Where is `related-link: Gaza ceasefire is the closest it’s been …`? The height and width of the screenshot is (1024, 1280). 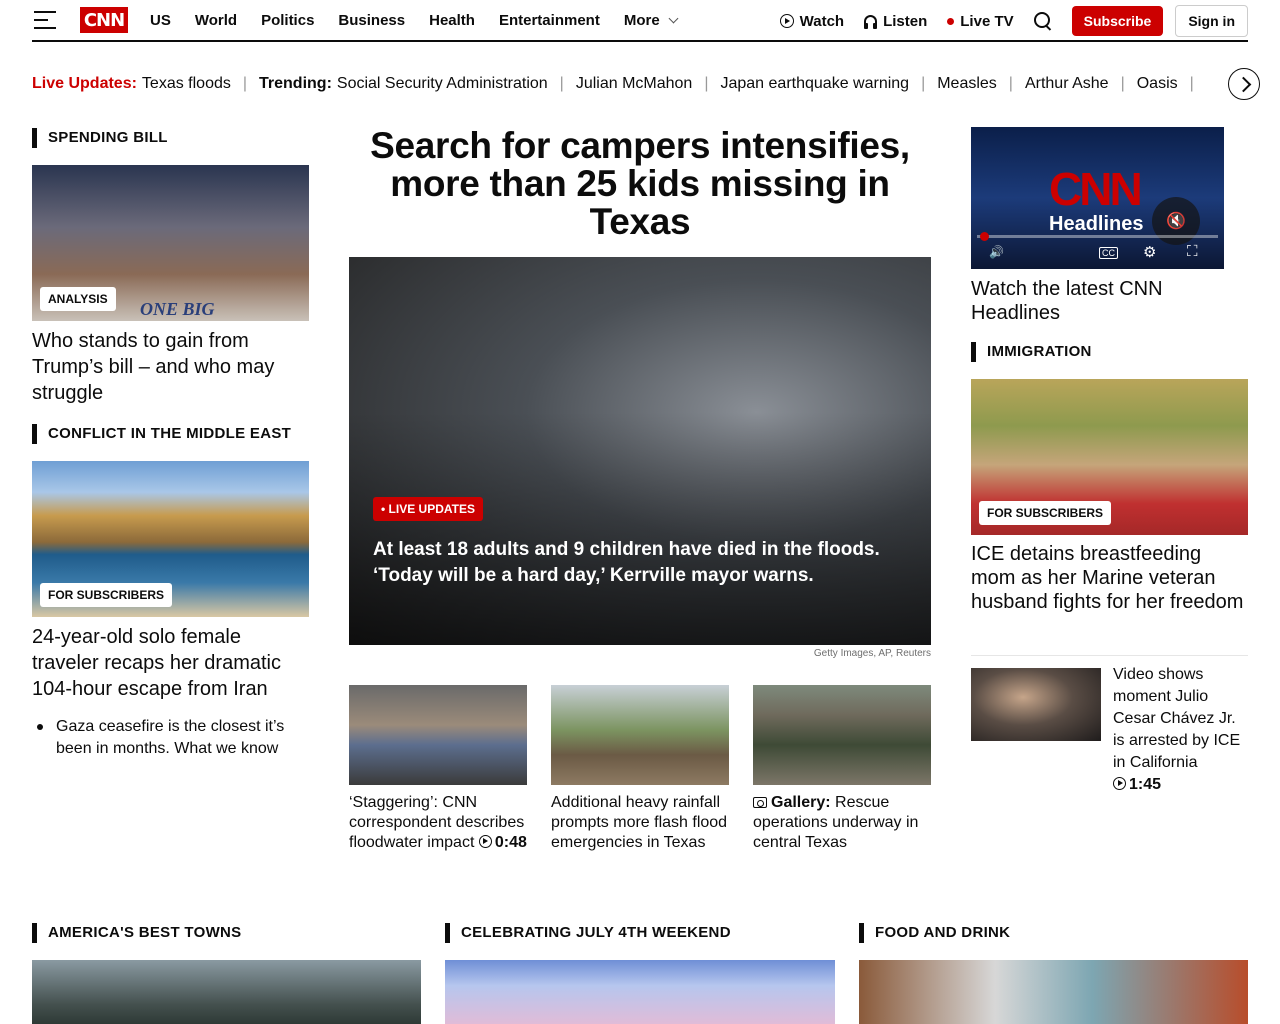 related-link: Gaza ceasefire is the closest it’s been … is located at coordinates (170, 738).